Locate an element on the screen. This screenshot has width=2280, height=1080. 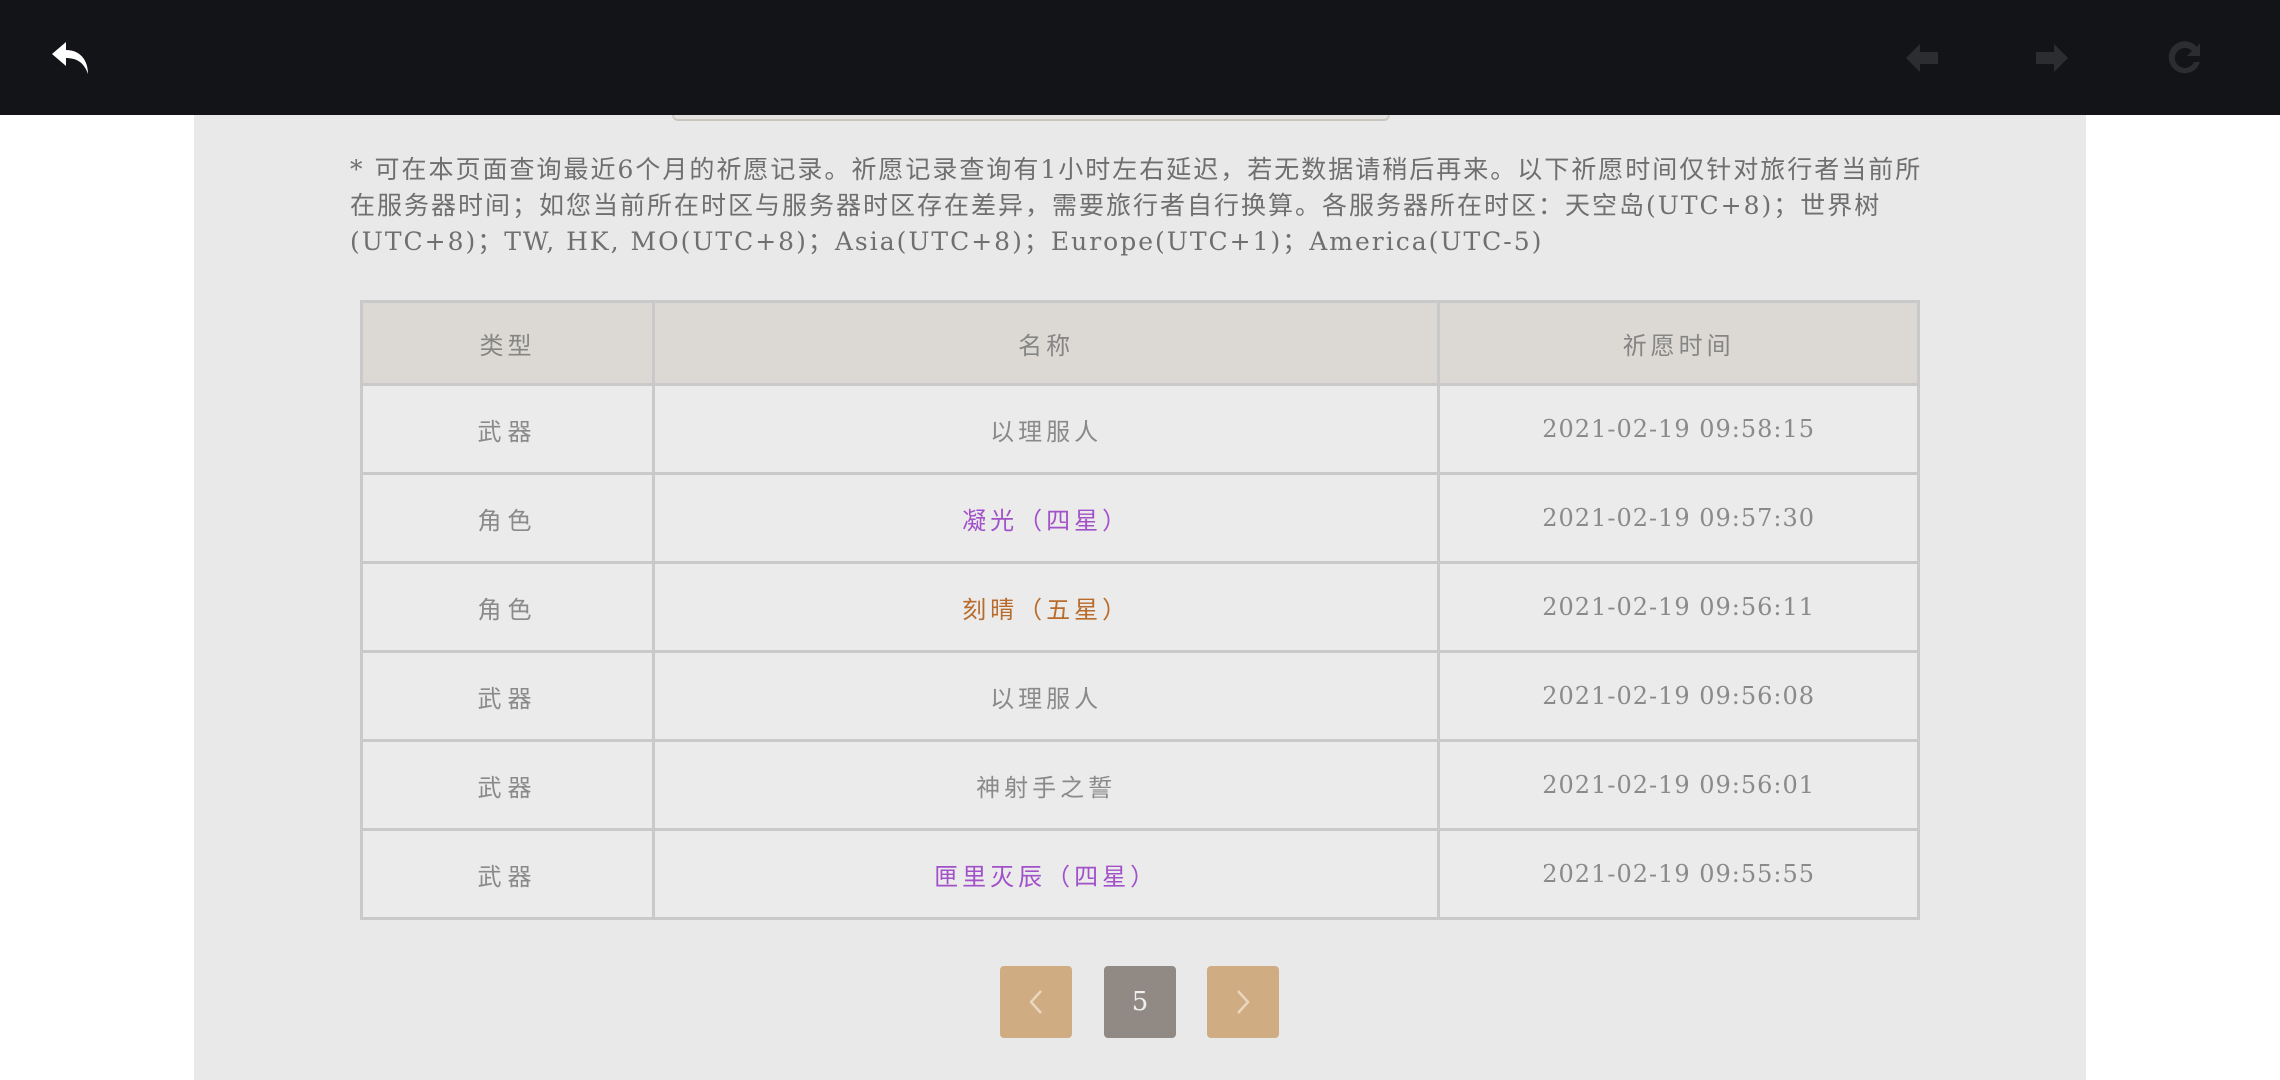
back-button is located at coordinates (72, 58).